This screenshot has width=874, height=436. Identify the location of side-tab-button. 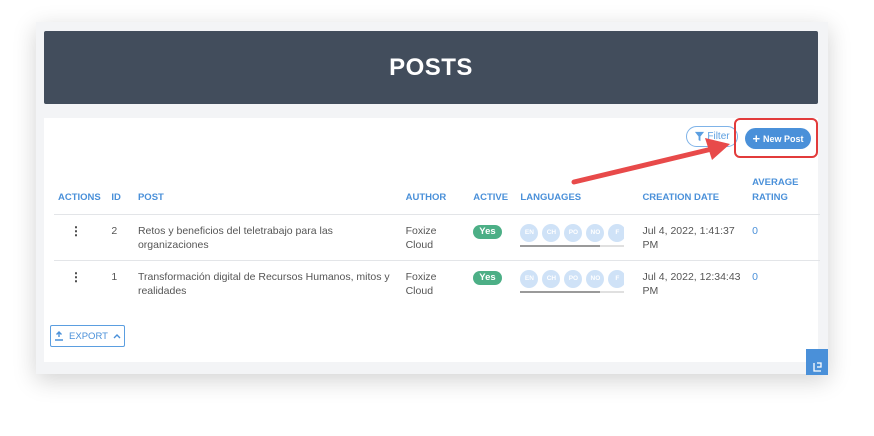
(817, 362).